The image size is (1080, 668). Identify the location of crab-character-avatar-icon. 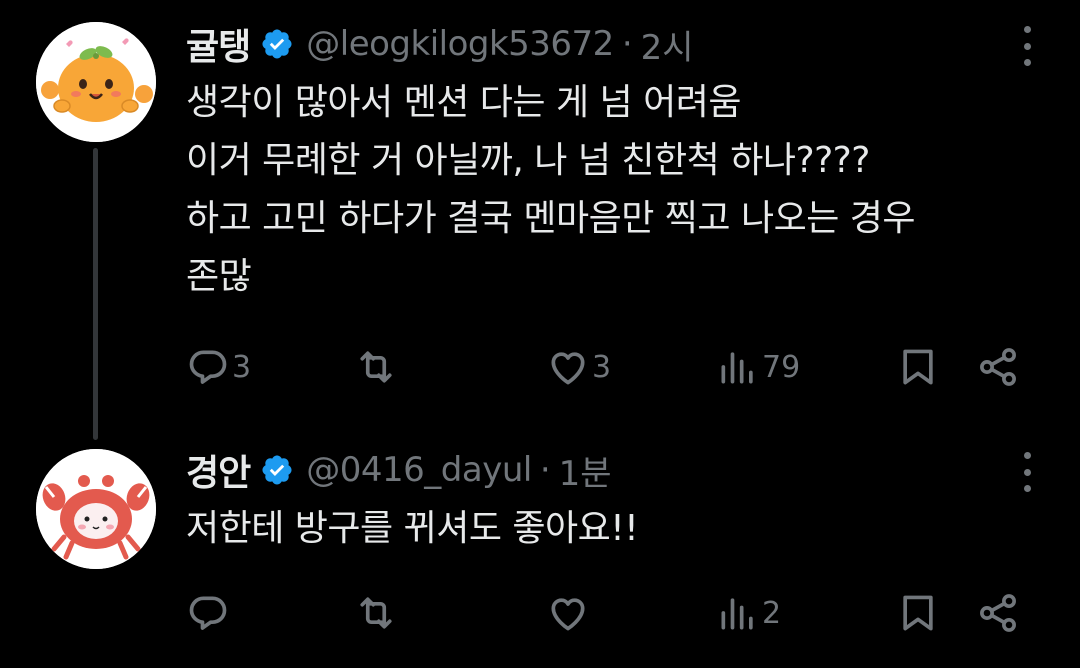
(96, 509).